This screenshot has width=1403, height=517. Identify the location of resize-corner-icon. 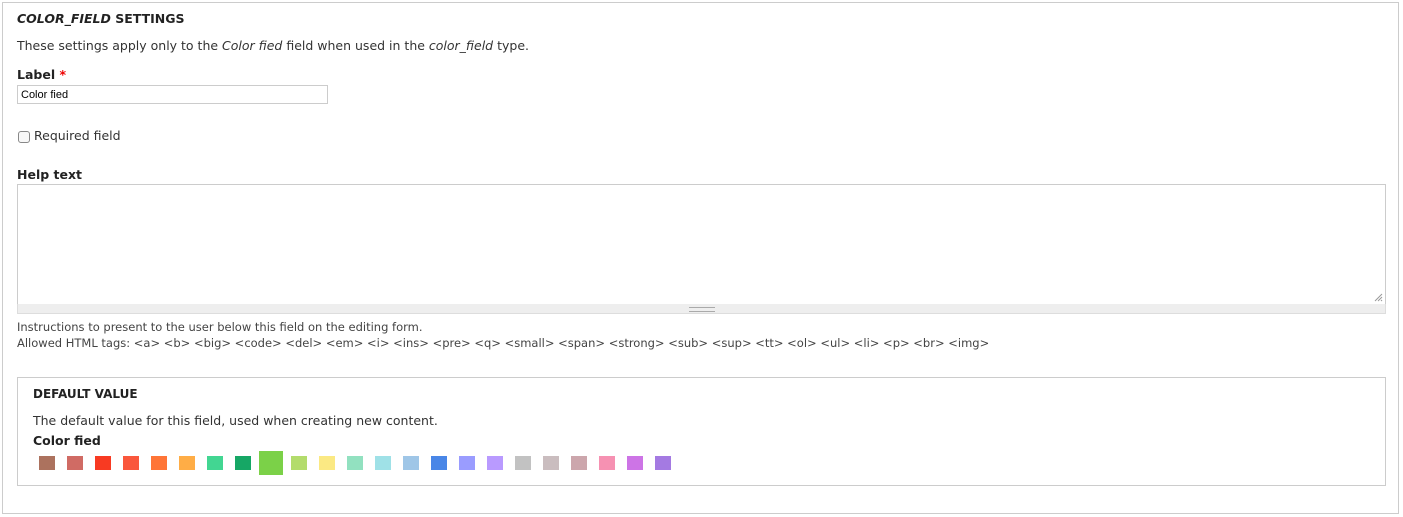
(1378, 297).